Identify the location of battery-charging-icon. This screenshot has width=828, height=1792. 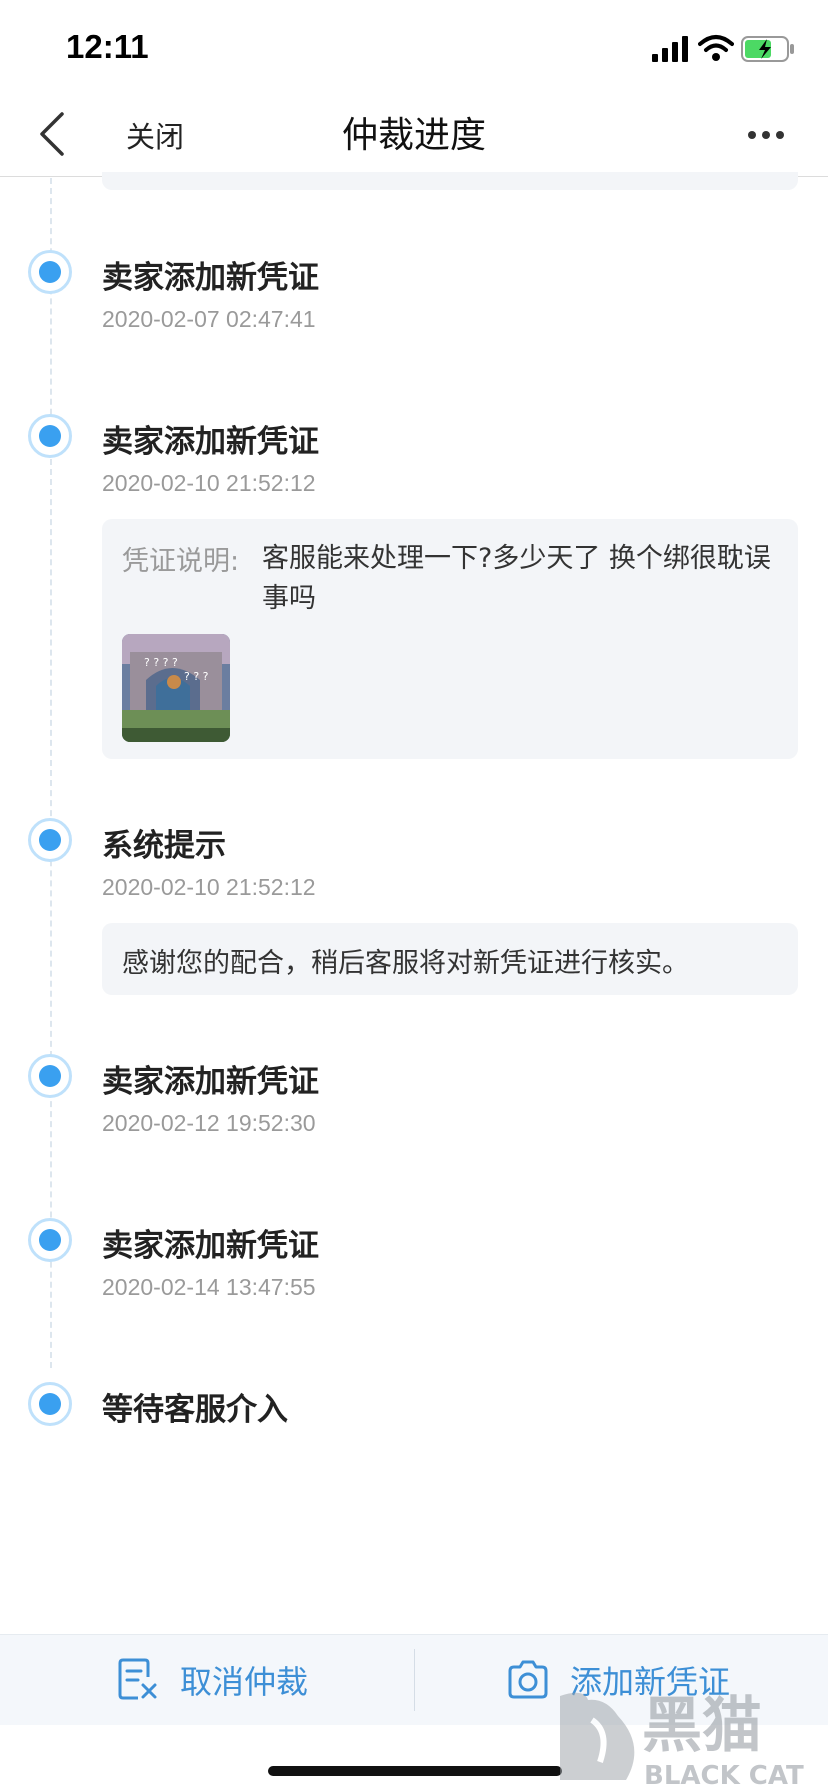
(767, 49).